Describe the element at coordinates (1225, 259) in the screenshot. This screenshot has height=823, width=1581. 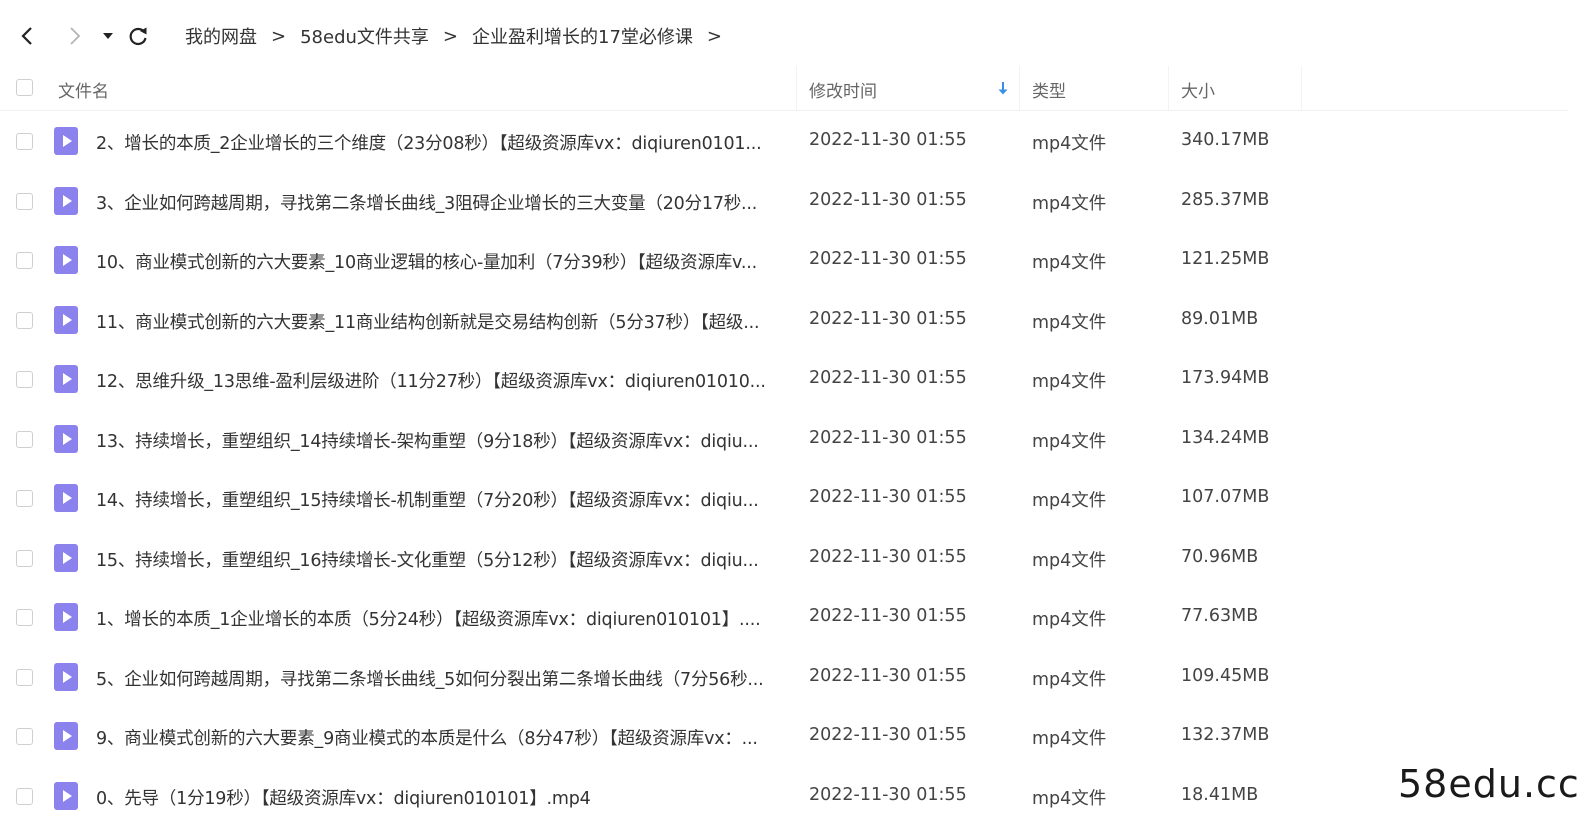
I see `file-size: 121.25MB` at that location.